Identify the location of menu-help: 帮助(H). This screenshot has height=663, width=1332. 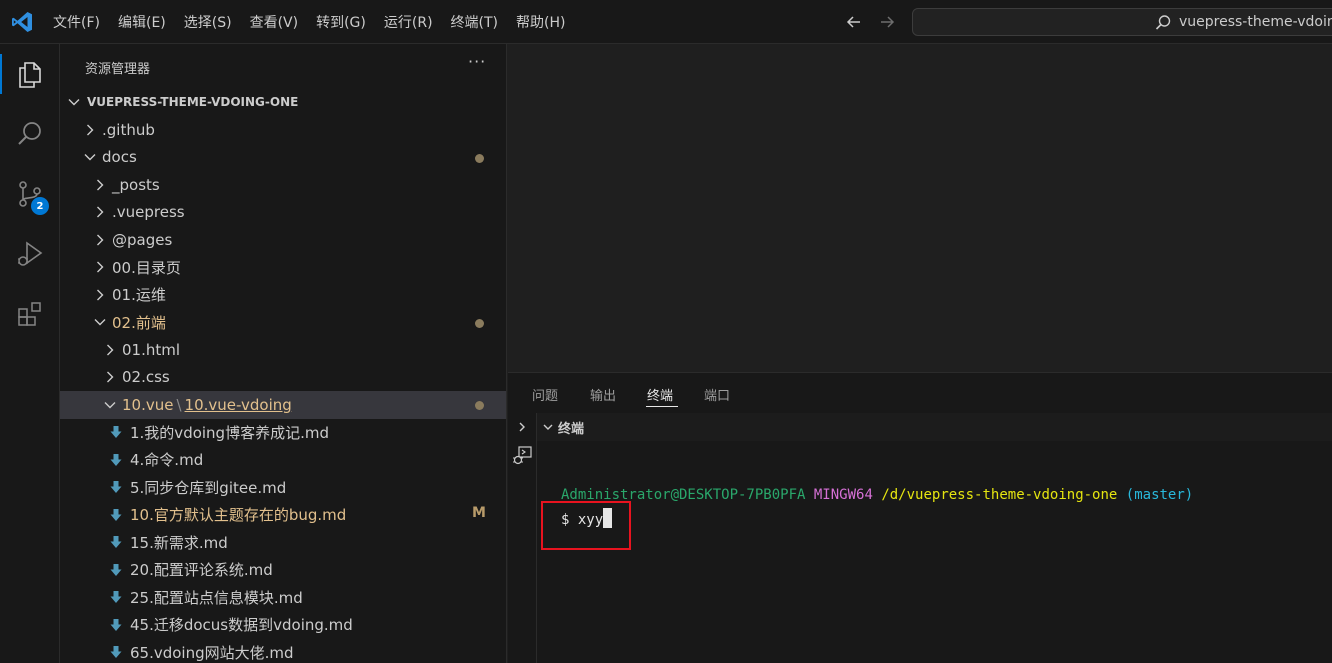
(540, 22).